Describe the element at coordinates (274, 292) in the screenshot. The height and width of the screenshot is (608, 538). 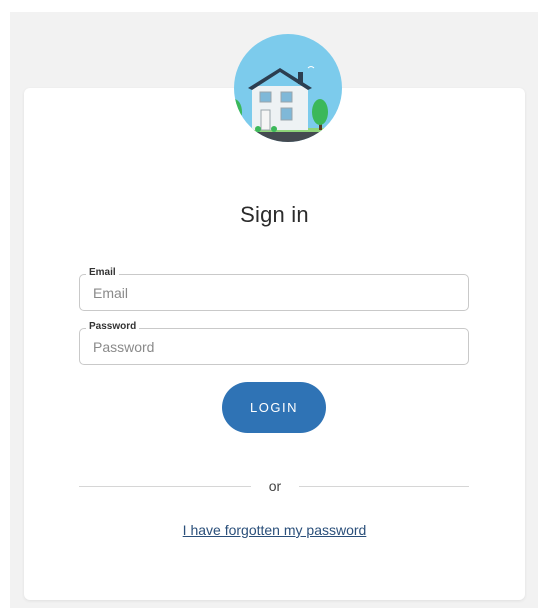
I see `email-input` at that location.